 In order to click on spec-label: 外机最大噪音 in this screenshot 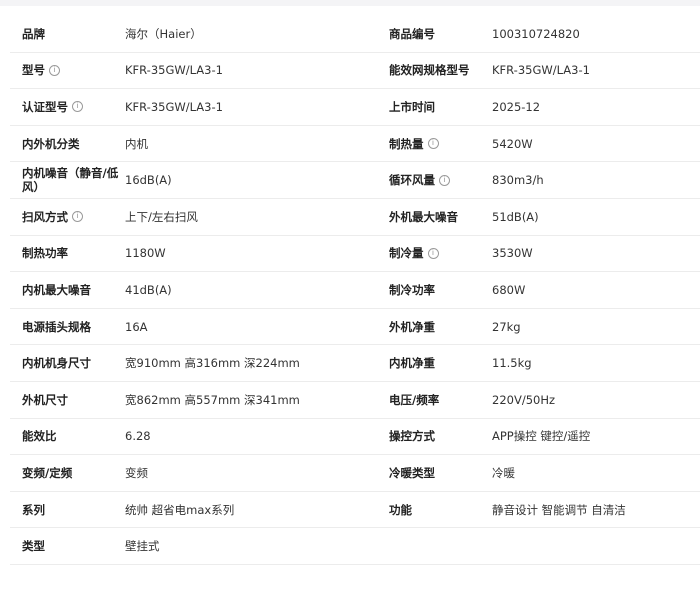, I will do `click(434, 217)`.